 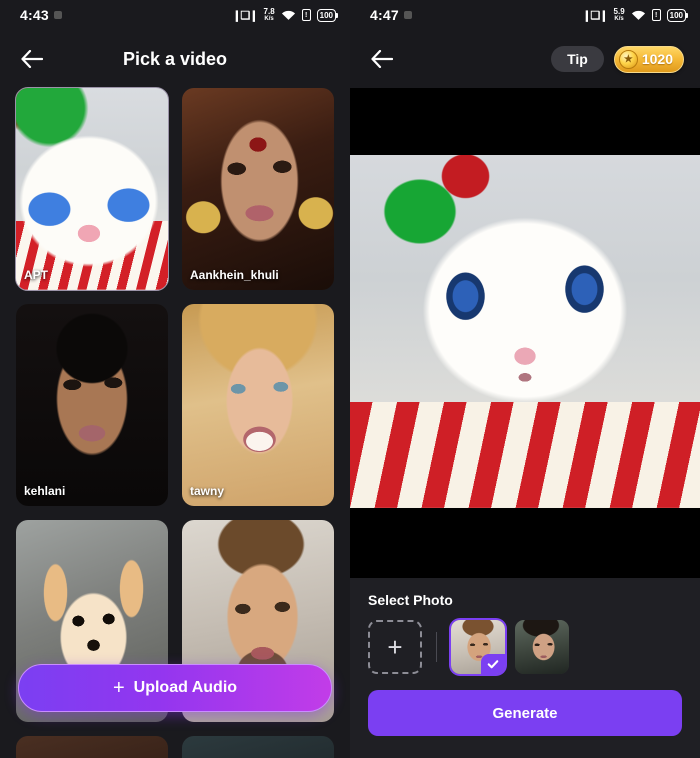 What do you see at coordinates (525, 15) in the screenshot?
I see `status-bar-right: 4:47 ❙❑❙ 5.9 K/s ! 100` at bounding box center [525, 15].